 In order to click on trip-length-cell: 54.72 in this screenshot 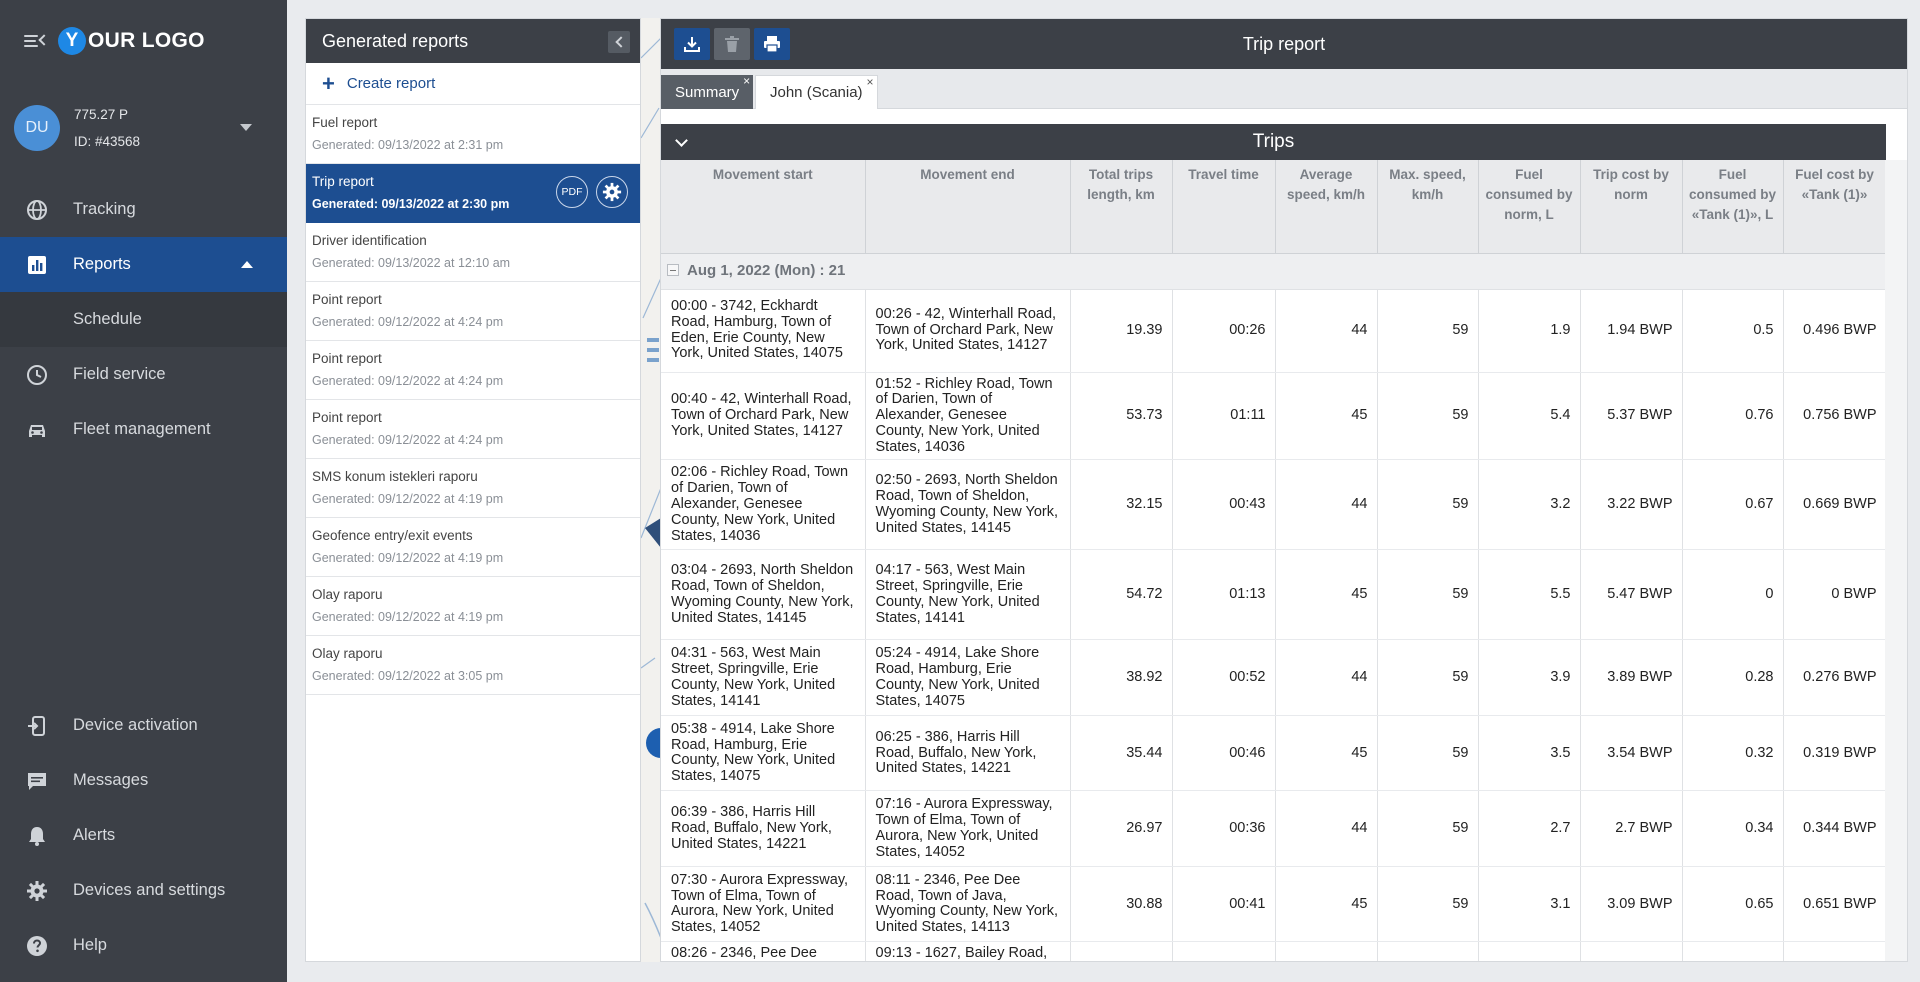, I will do `click(1121, 595)`.